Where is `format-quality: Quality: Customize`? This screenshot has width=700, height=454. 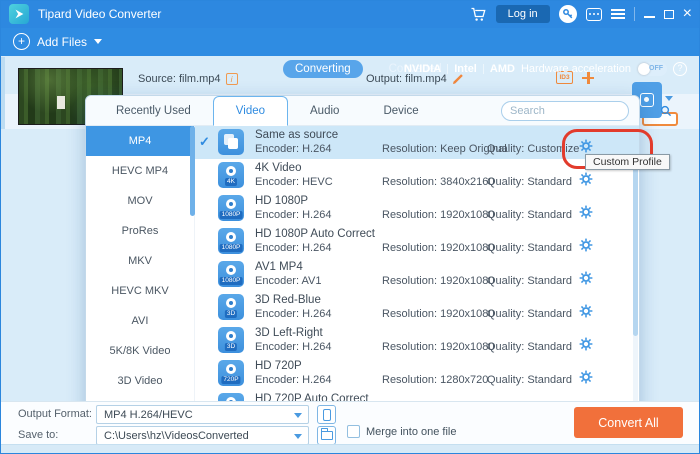 format-quality: Quality: Customize is located at coordinates (533, 149).